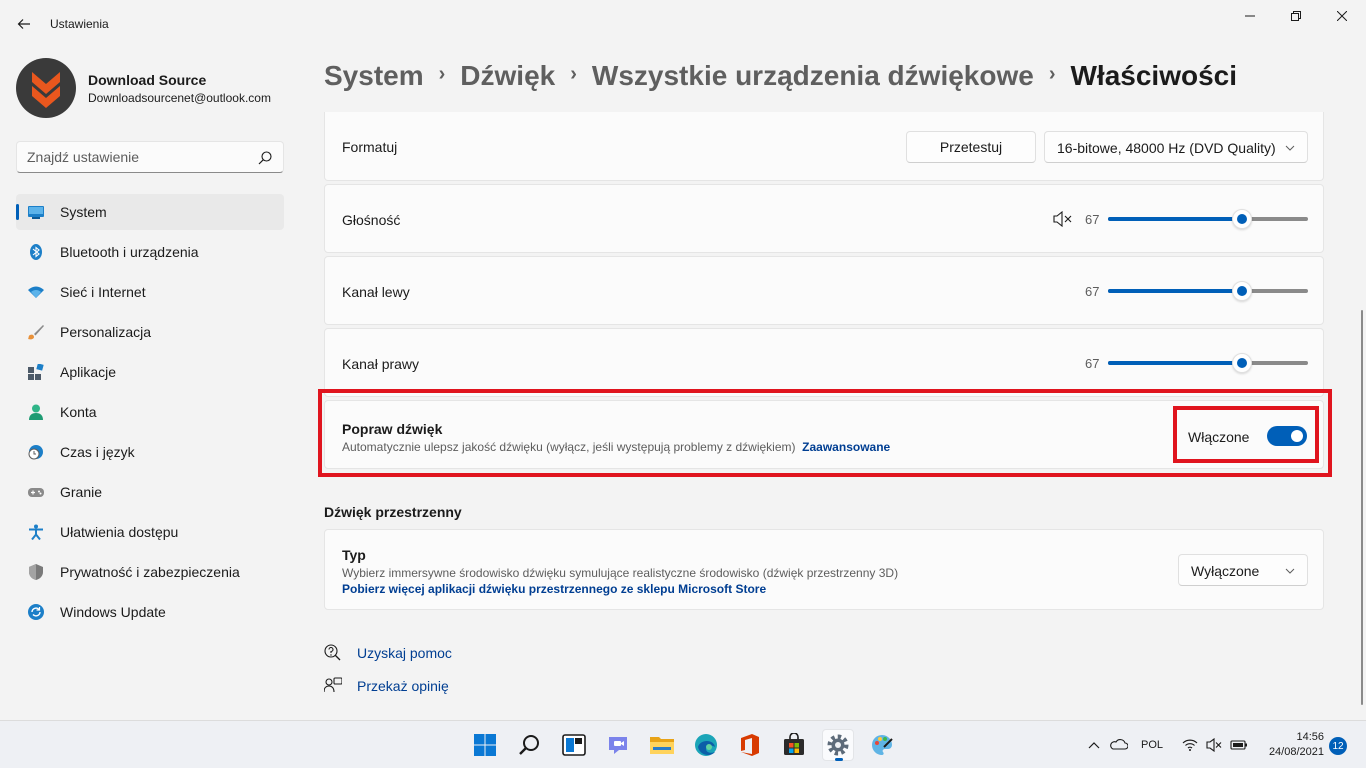 The height and width of the screenshot is (768, 1366). Describe the element at coordinates (1214, 745) in the screenshot. I see `speaker-muted-icon` at that location.